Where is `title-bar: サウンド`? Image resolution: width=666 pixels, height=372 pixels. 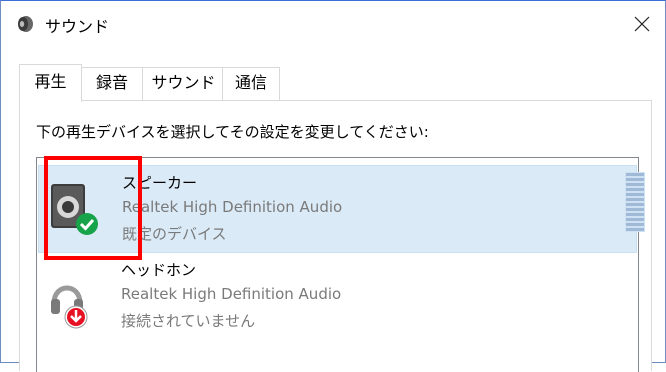
title-bar: サウンド is located at coordinates (333, 24).